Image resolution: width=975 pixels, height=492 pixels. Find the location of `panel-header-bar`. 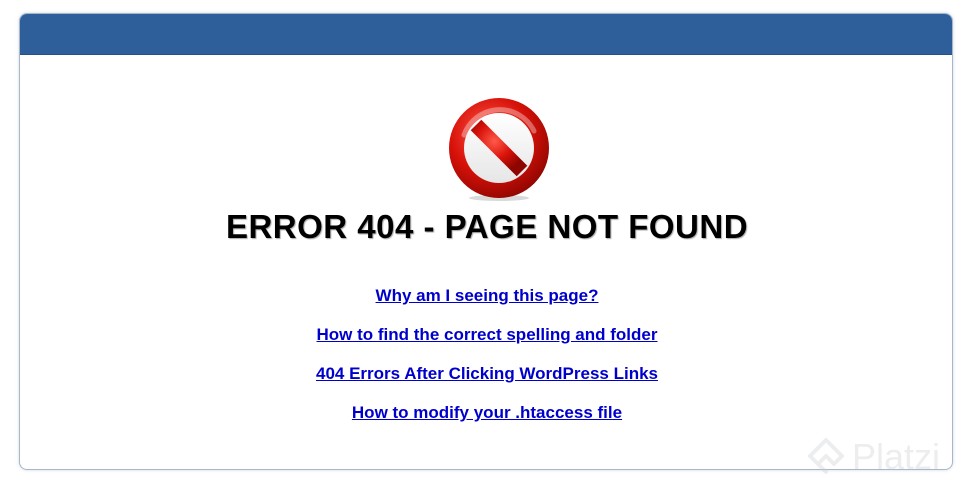

panel-header-bar is located at coordinates (486, 34).